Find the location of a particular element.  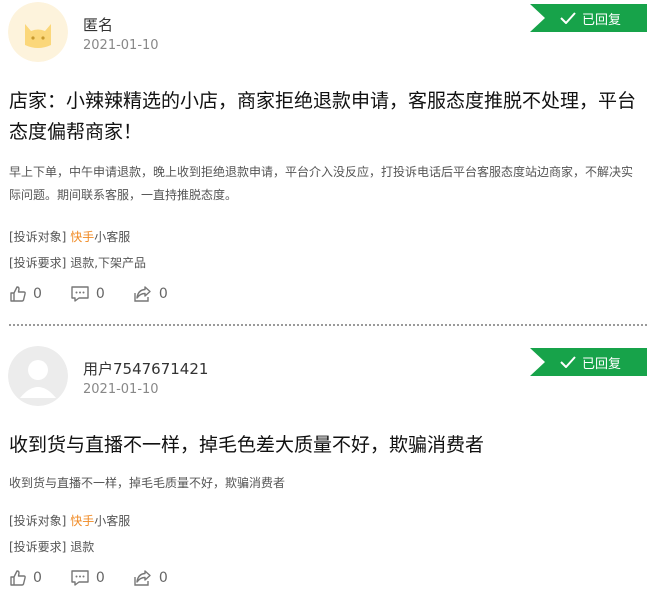

cat-avatar is located at coordinates (38, 32).